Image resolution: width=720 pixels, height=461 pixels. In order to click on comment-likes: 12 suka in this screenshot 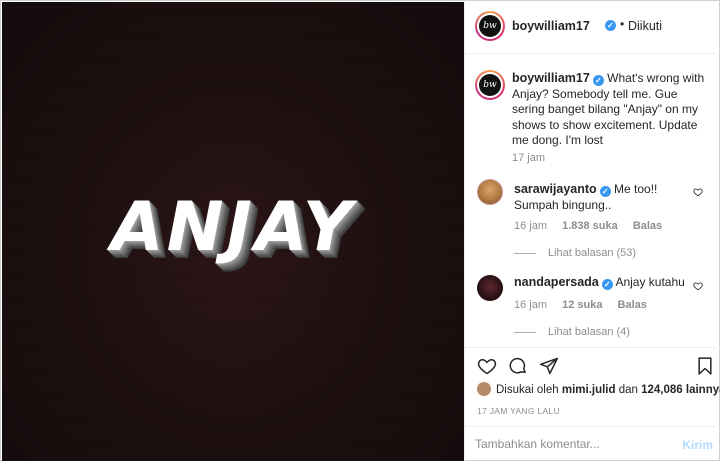, I will do `click(582, 305)`.